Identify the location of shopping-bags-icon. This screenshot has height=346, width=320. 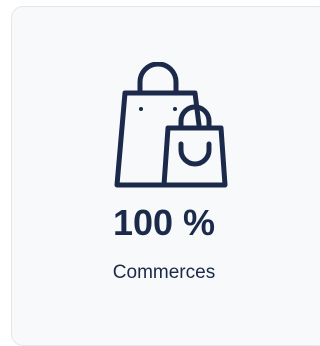
(168, 127).